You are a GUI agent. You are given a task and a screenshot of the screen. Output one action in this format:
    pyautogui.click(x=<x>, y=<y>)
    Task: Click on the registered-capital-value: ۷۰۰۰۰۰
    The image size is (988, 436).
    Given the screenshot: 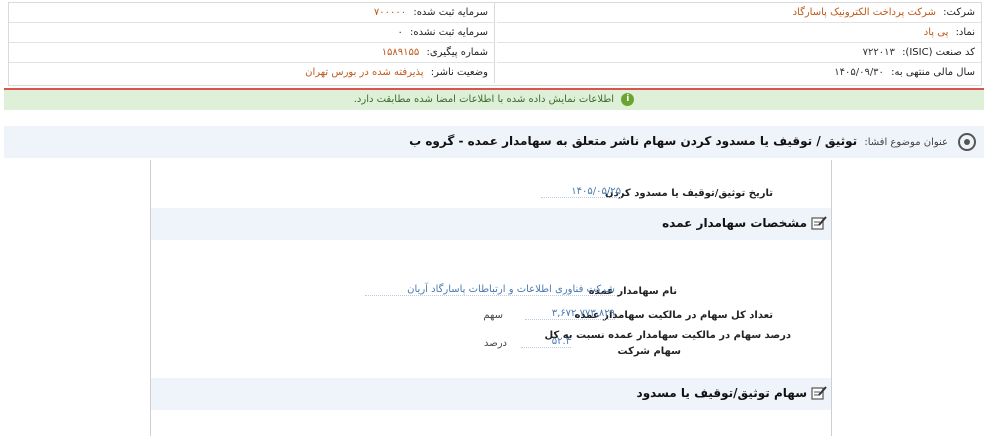 What is the action you would take?
    pyautogui.click(x=390, y=12)
    